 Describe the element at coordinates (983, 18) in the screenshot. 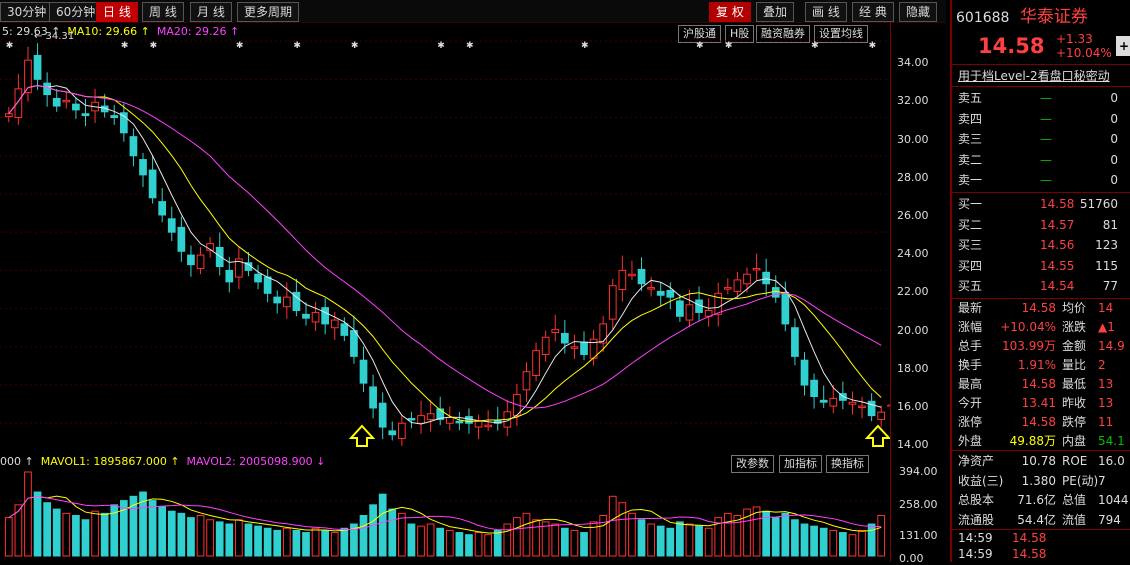

I see `stock-code: 601688` at that location.